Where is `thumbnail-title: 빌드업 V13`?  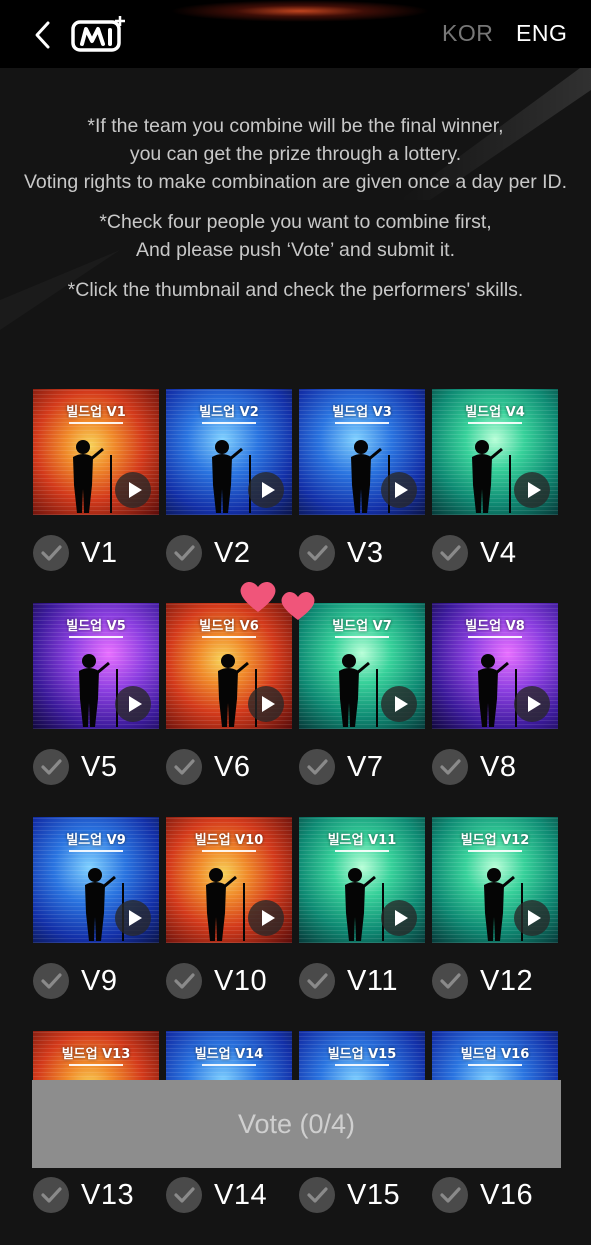
thumbnail-title: 빌드업 V13 is located at coordinates (96, 1054).